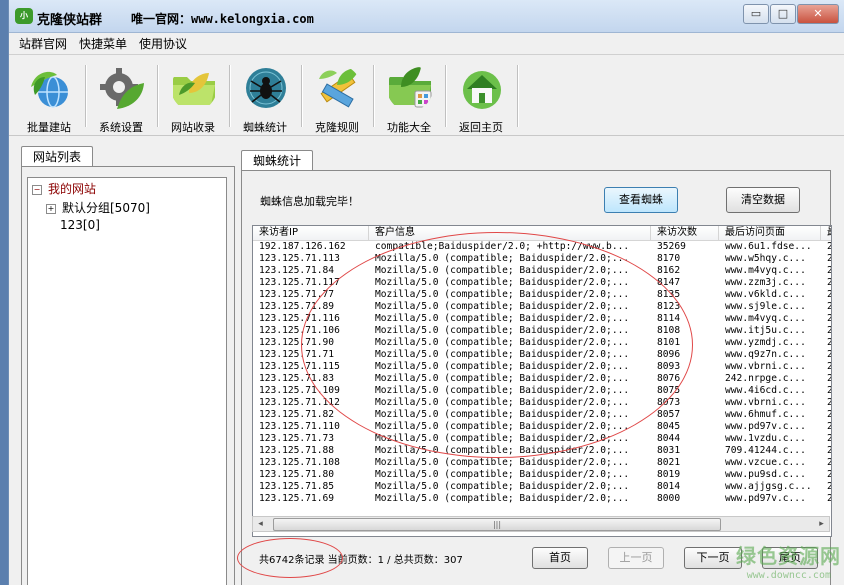 This screenshot has width=844, height=585. Describe the element at coordinates (409, 97) in the screenshot. I see `toolbar-all-functions-button: 功能大全` at that location.